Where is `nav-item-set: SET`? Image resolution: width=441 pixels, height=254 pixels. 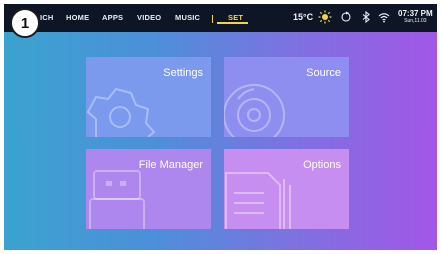
nav-item-set: SET is located at coordinates (235, 17).